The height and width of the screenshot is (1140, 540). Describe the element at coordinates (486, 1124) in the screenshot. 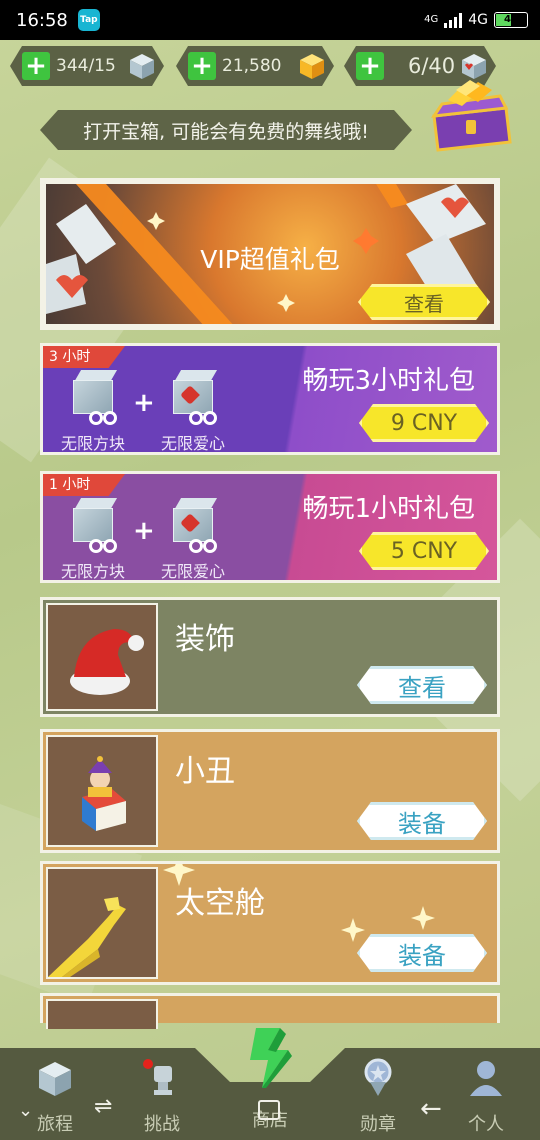

I see `nav-label: 个人` at that location.